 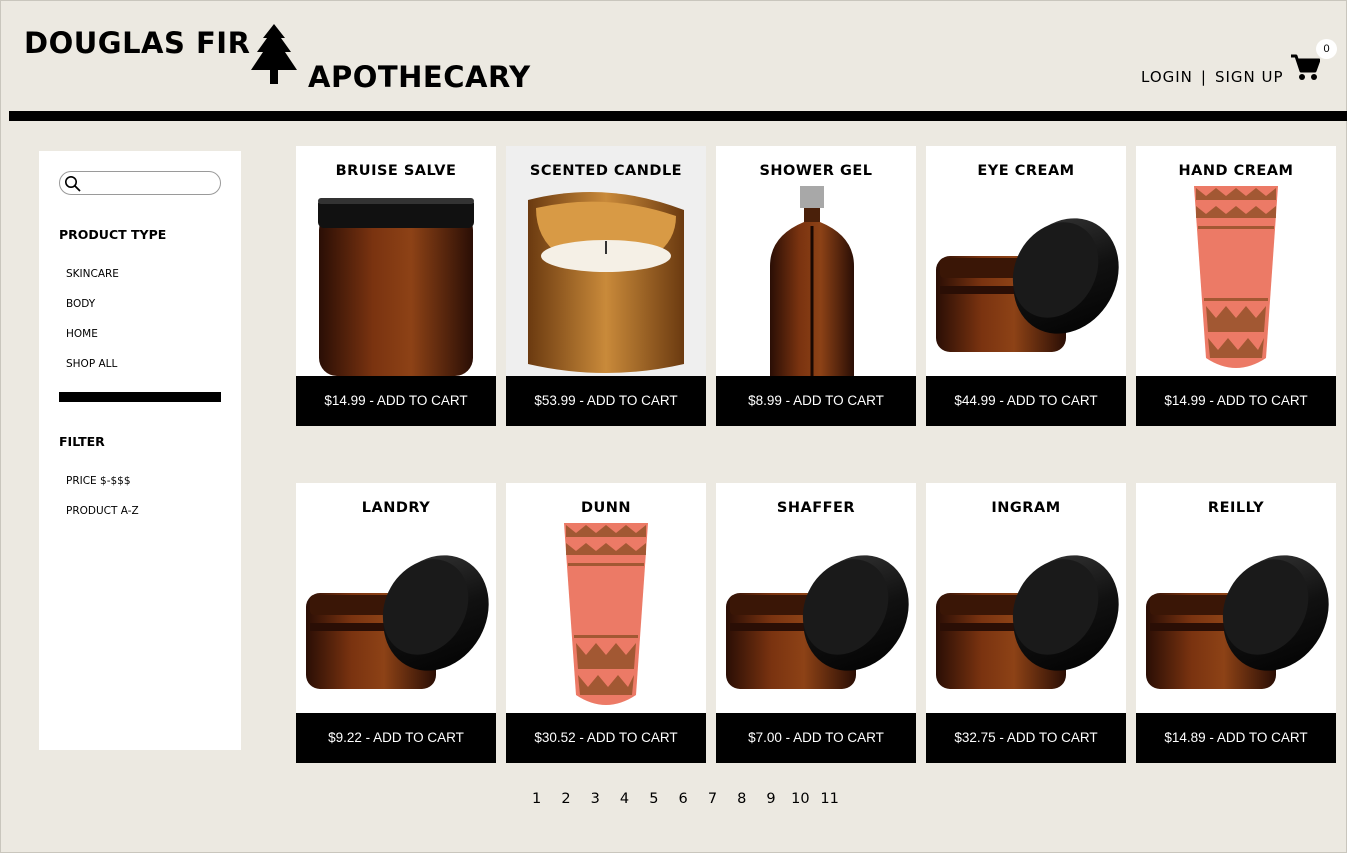 I want to click on search-box, so click(x=140, y=183).